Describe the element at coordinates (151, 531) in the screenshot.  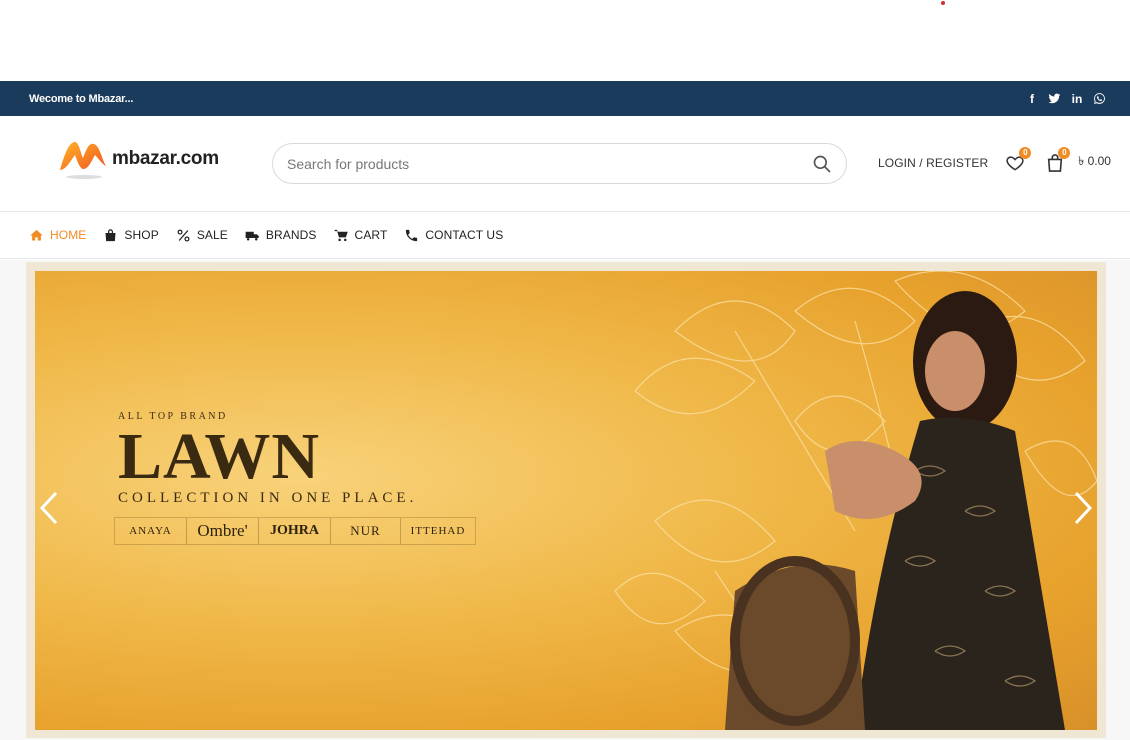
I see `brand-logo-anaya: ANAYA` at that location.